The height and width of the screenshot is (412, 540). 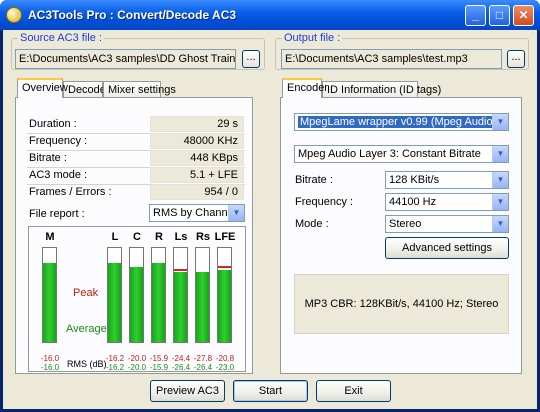 What do you see at coordinates (181, 237) in the screenshot?
I see `channel-label-ls: Ls` at bounding box center [181, 237].